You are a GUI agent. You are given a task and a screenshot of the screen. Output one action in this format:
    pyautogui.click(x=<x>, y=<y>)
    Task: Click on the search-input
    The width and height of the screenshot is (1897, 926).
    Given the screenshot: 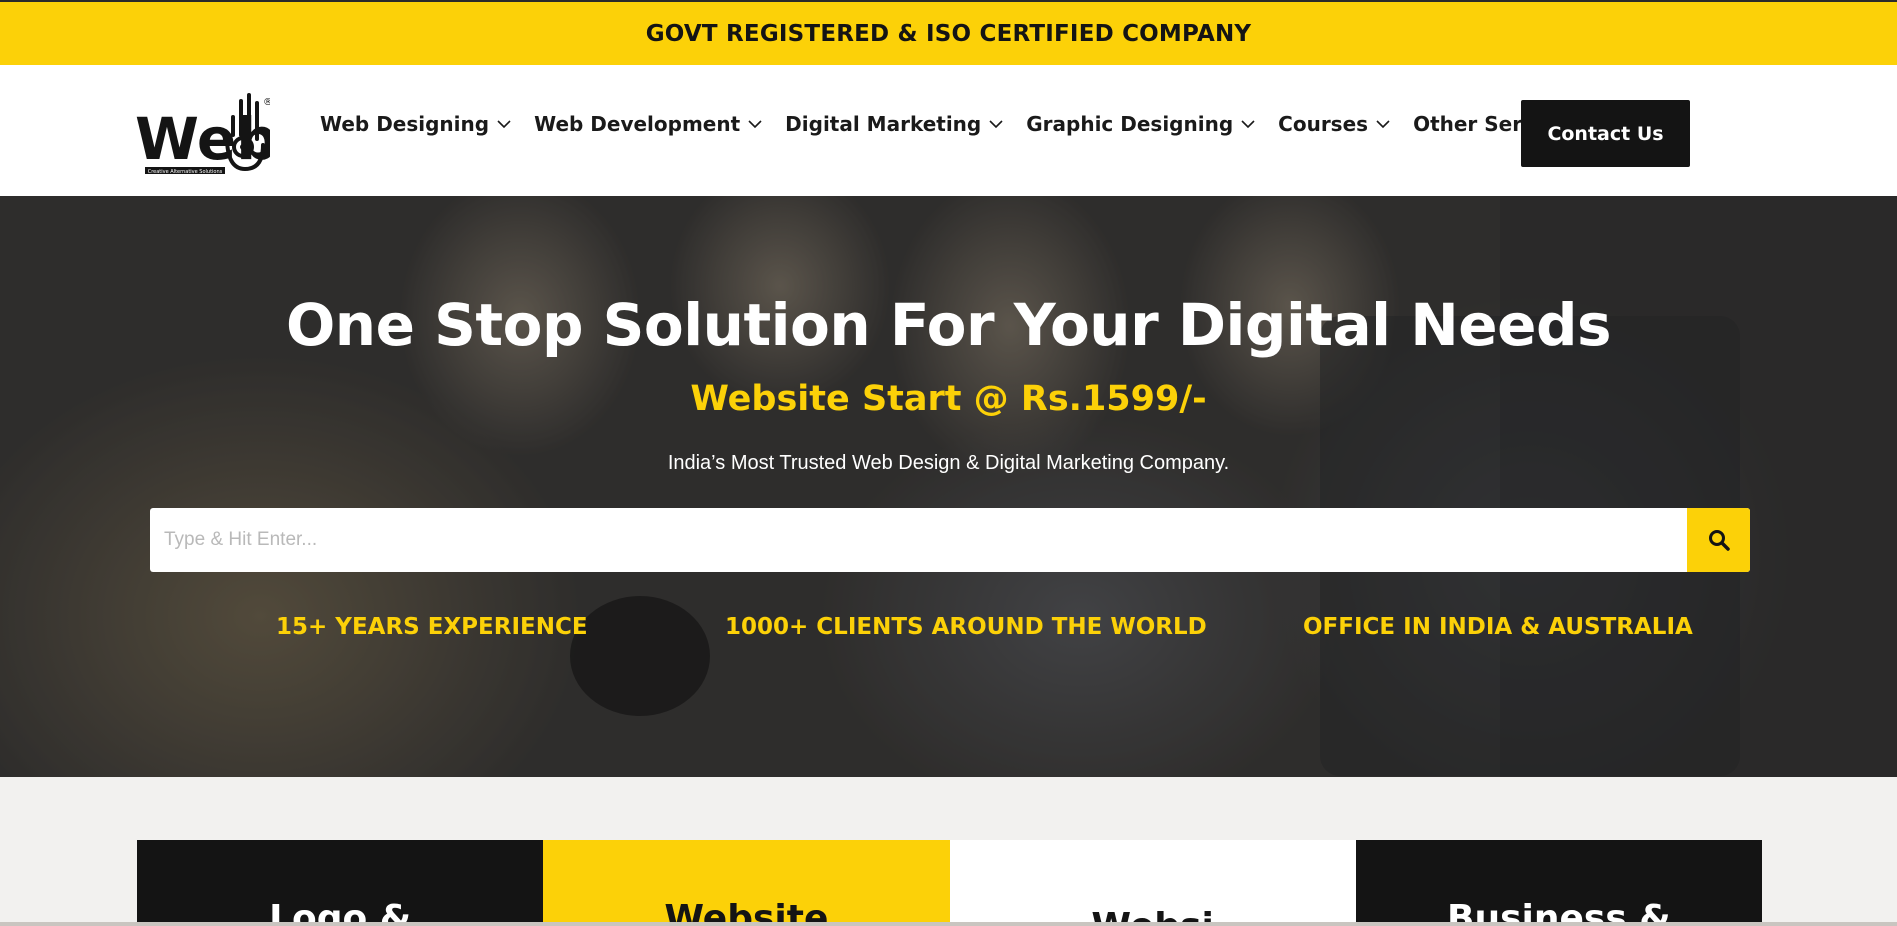 What is the action you would take?
    pyautogui.click(x=918, y=540)
    